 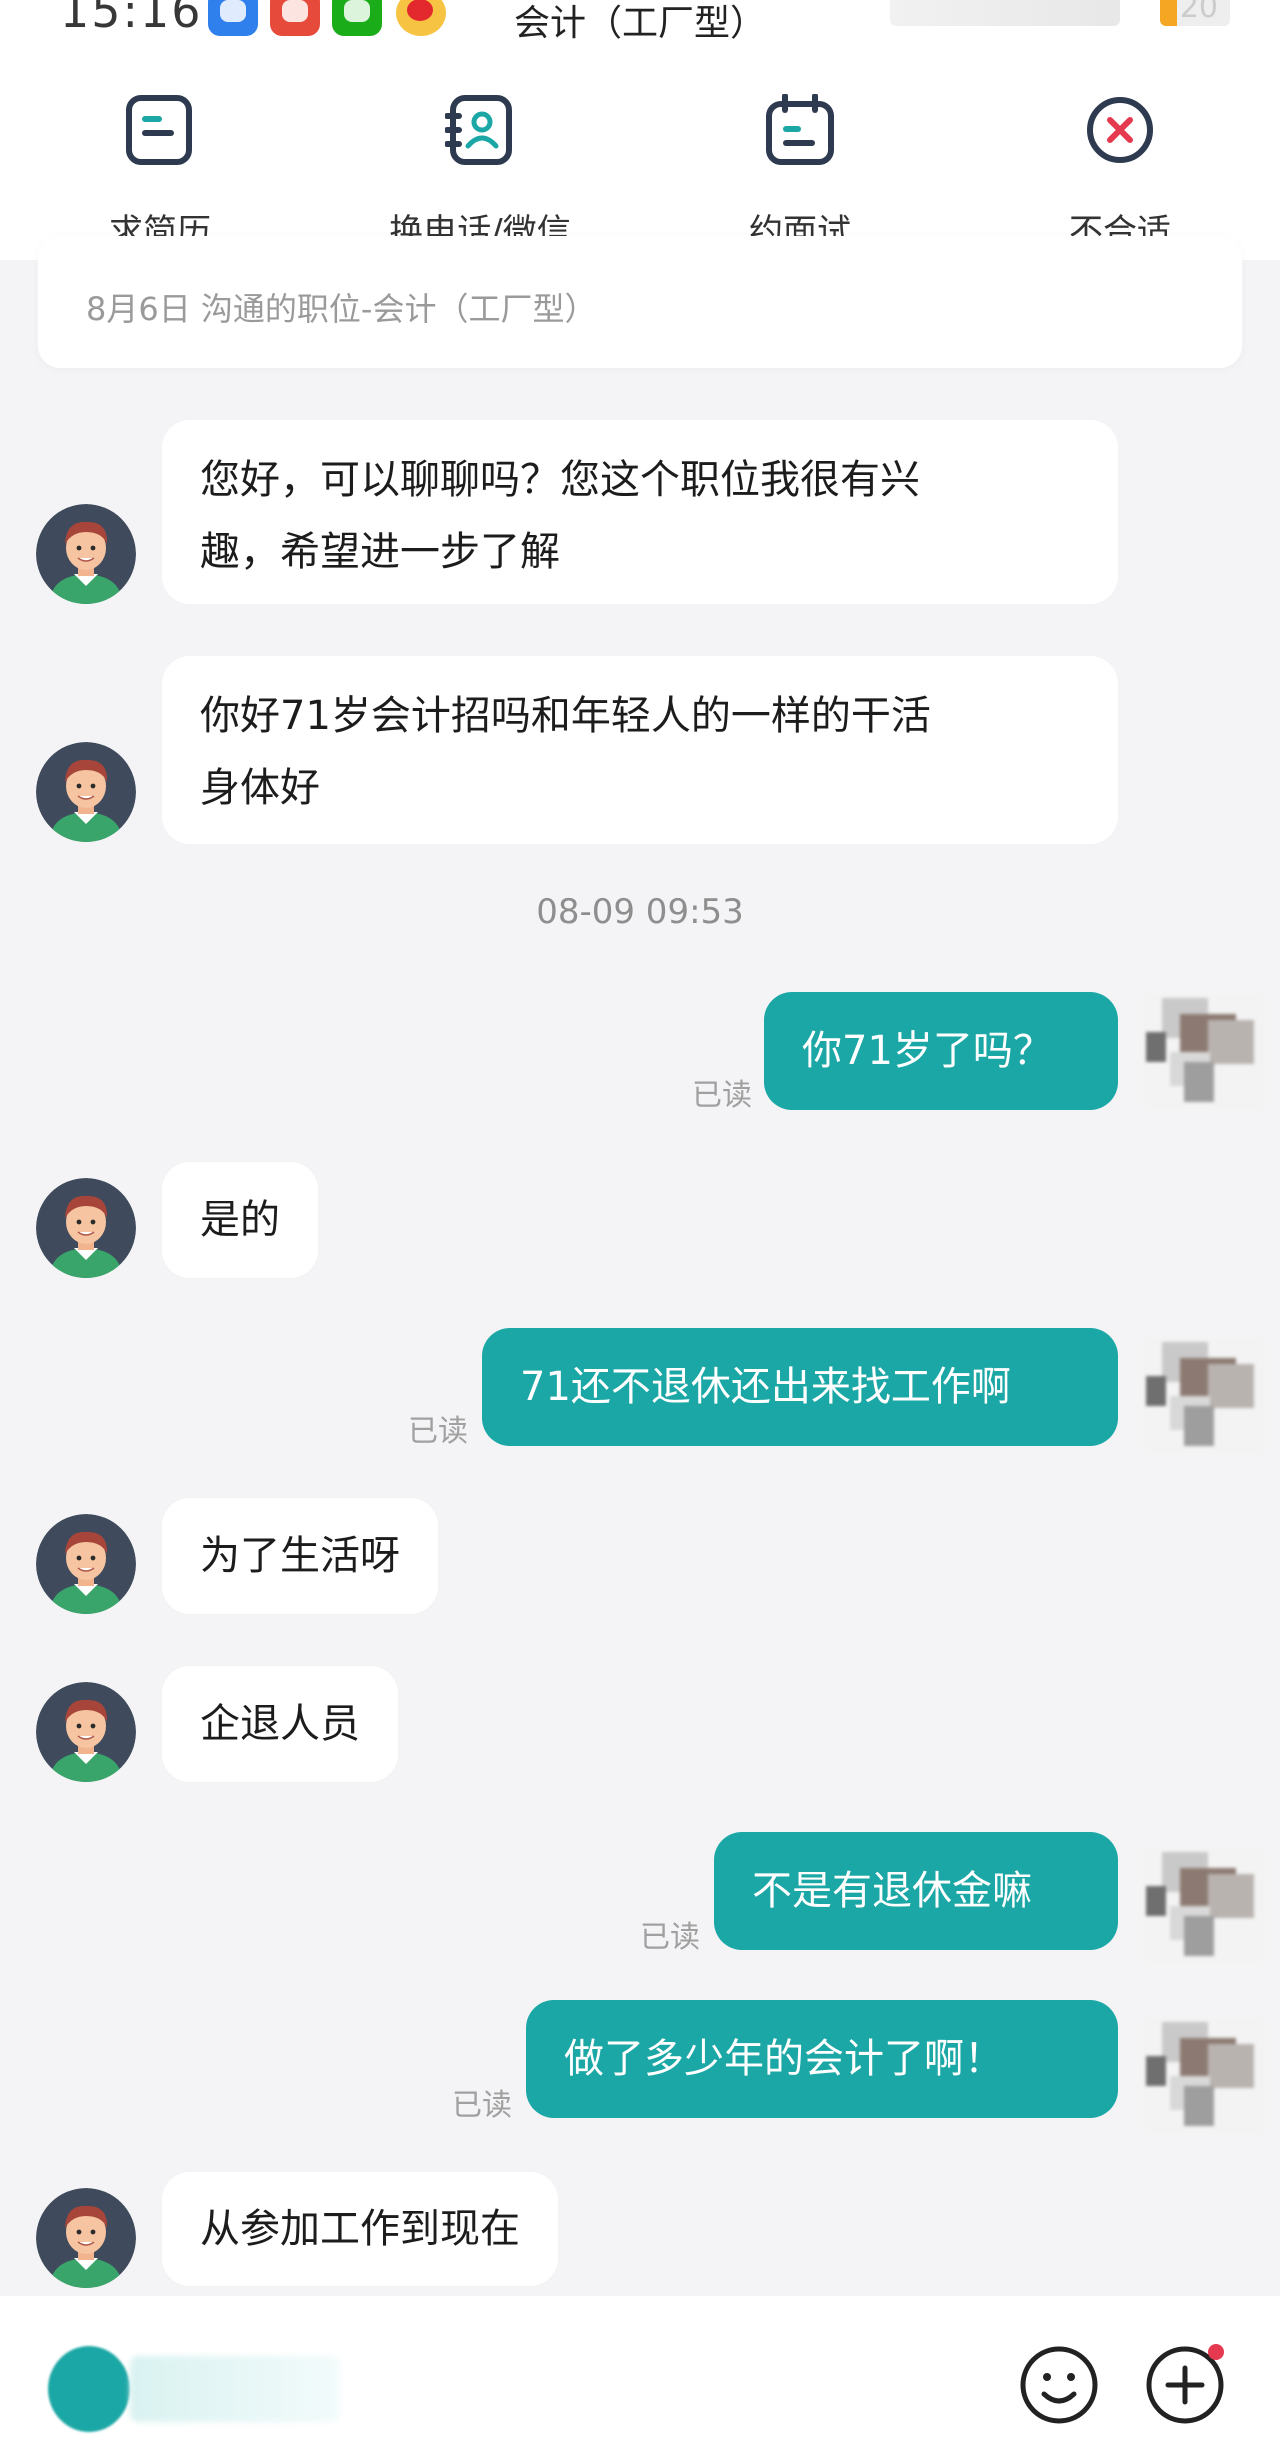 What do you see at coordinates (640, 2379) in the screenshot?
I see `input-bar` at bounding box center [640, 2379].